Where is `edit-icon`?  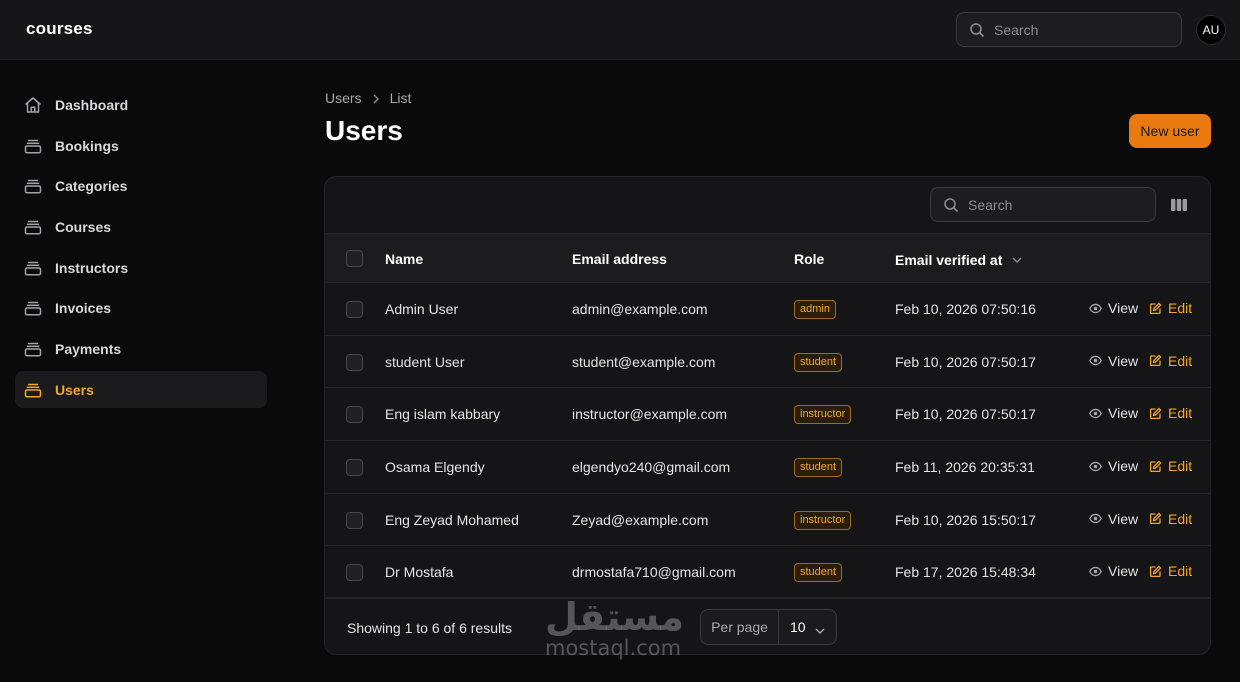
edit-icon is located at coordinates (1155, 413).